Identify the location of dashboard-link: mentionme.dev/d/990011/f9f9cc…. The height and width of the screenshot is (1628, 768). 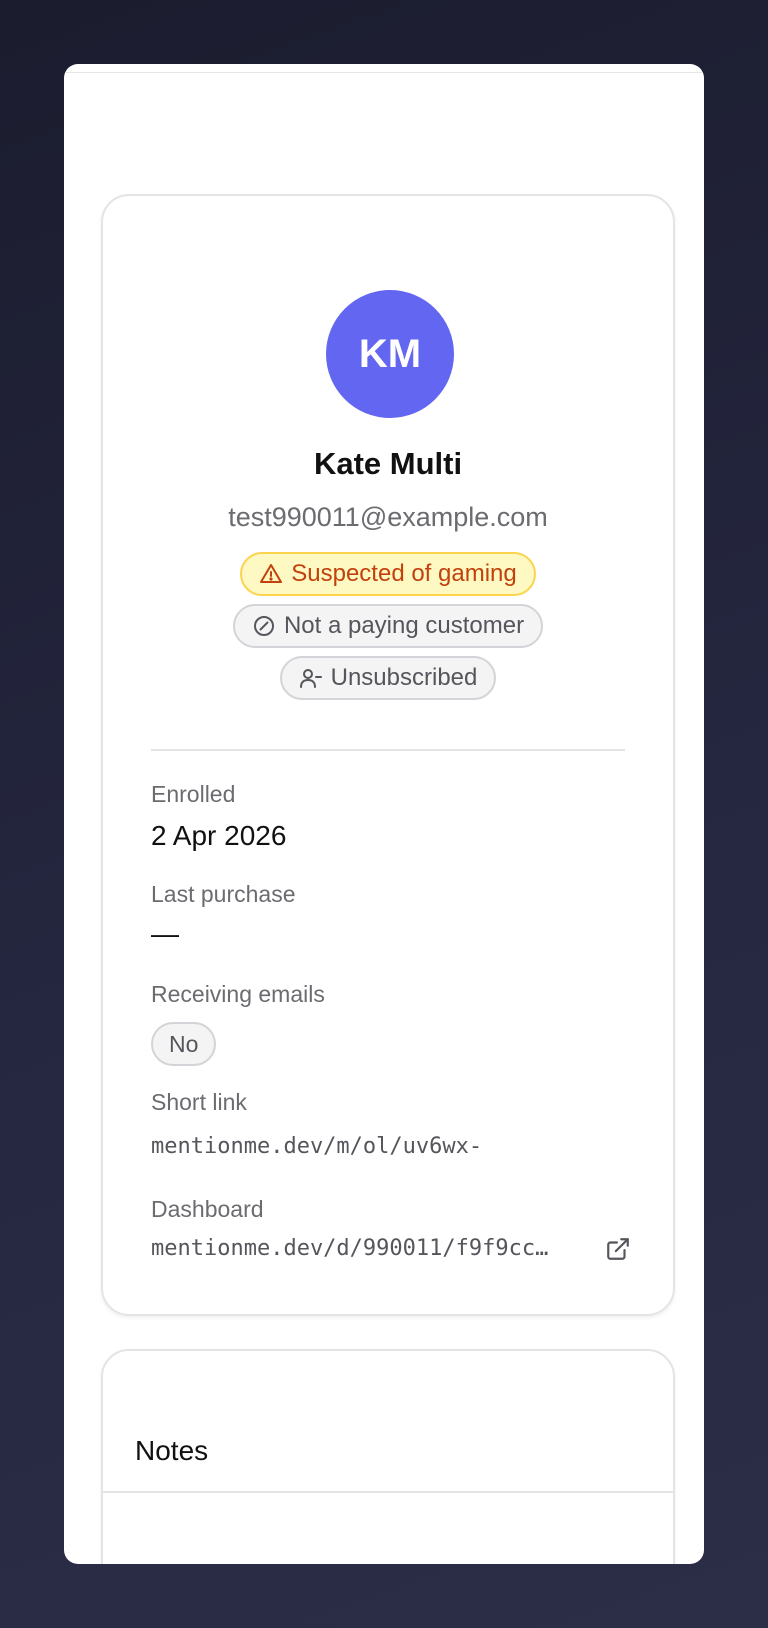
(371, 1248).